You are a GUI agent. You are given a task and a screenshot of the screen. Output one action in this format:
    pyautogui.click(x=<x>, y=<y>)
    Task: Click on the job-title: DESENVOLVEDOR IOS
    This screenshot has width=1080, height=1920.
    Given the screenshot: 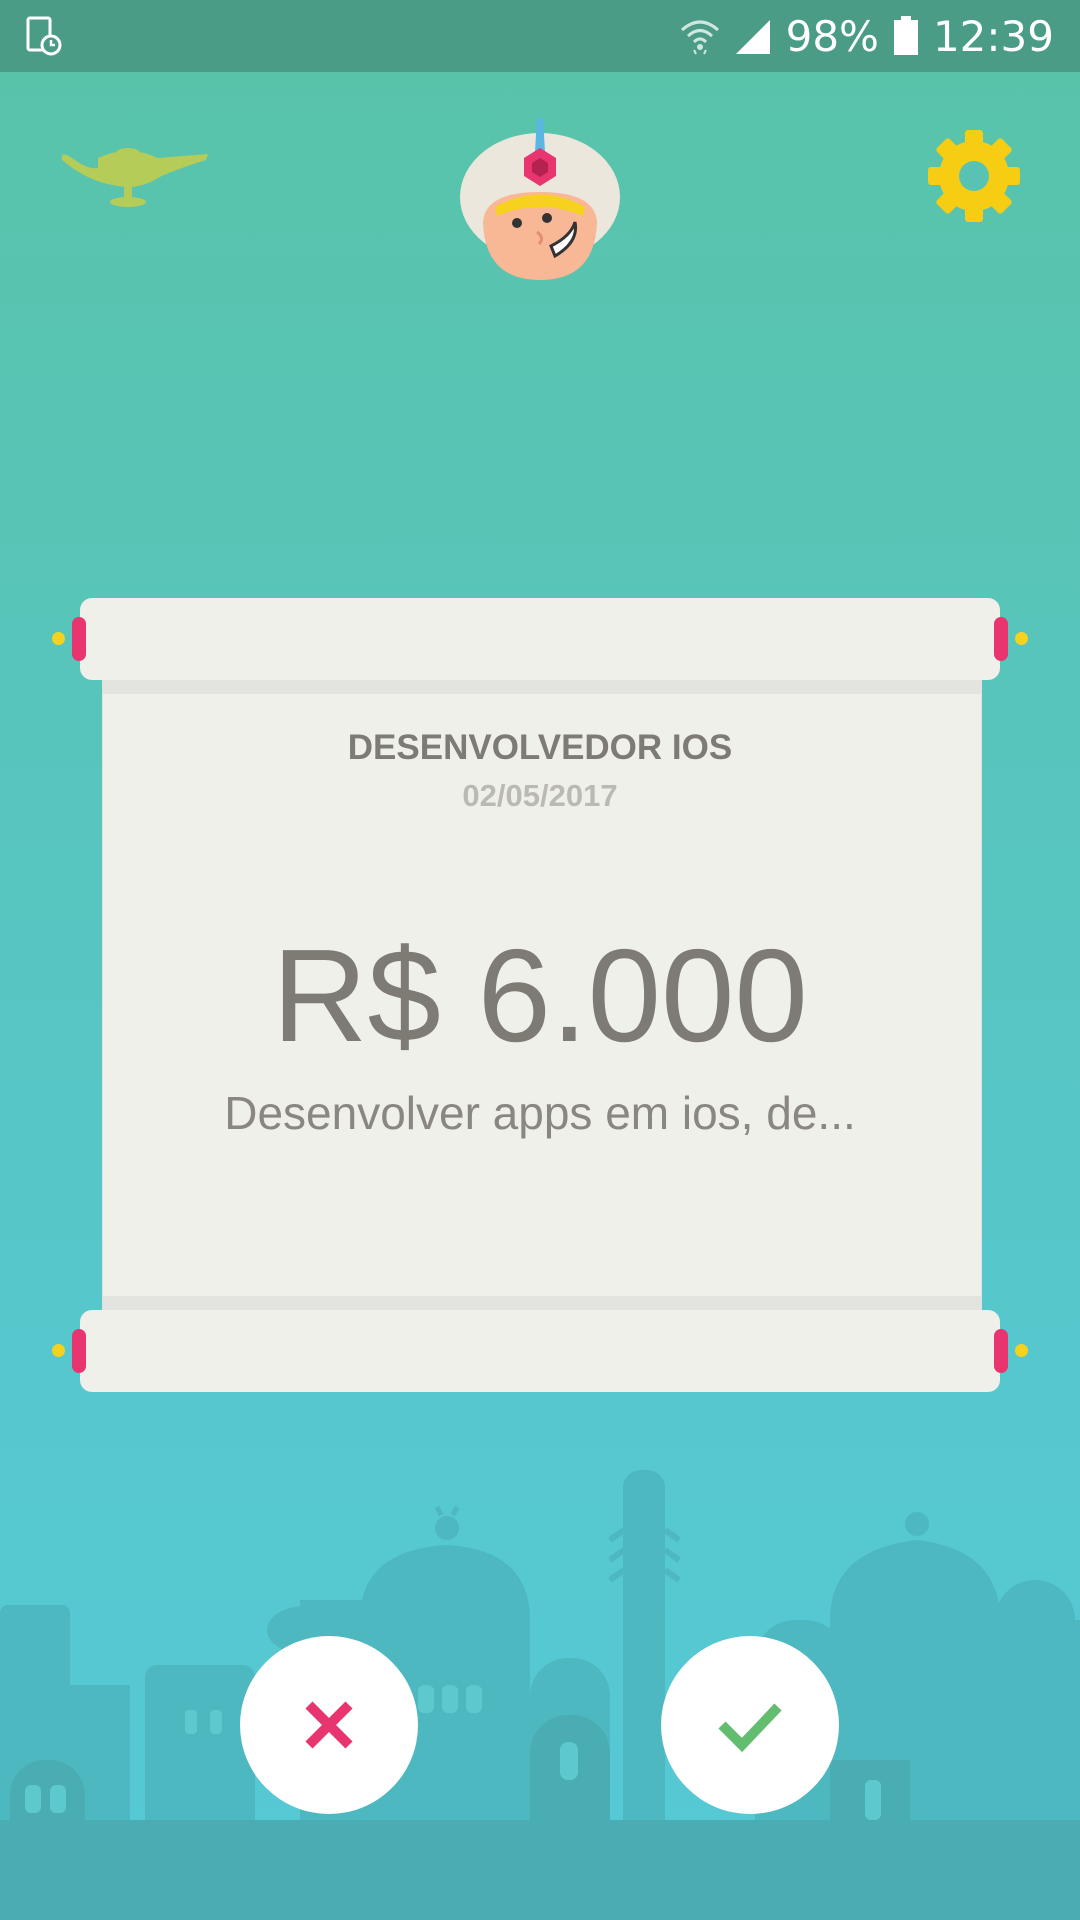 What is the action you would take?
    pyautogui.click(x=540, y=747)
    